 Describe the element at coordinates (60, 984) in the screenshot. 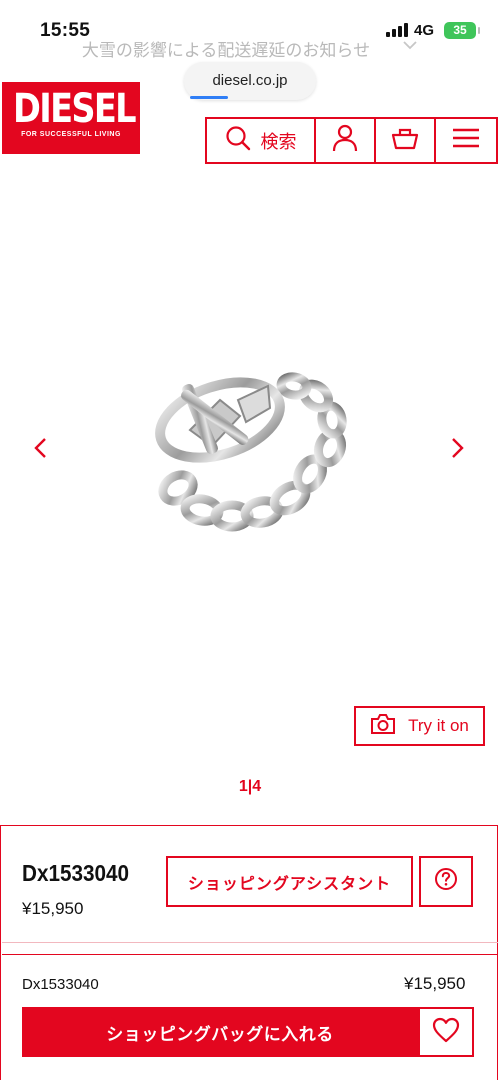

I see `sticky-product-name: Dx1533040` at that location.